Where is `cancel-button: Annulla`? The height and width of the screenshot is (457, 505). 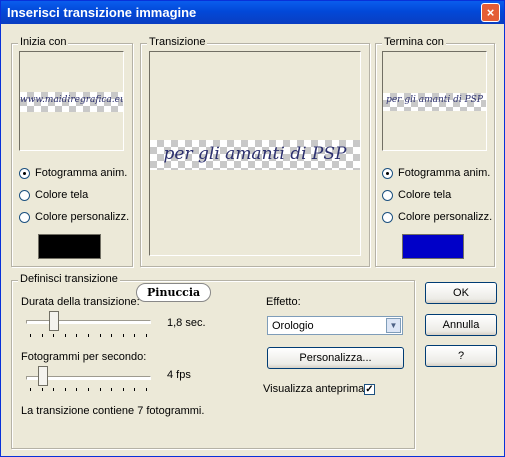
cancel-button: Annulla is located at coordinates (461, 325).